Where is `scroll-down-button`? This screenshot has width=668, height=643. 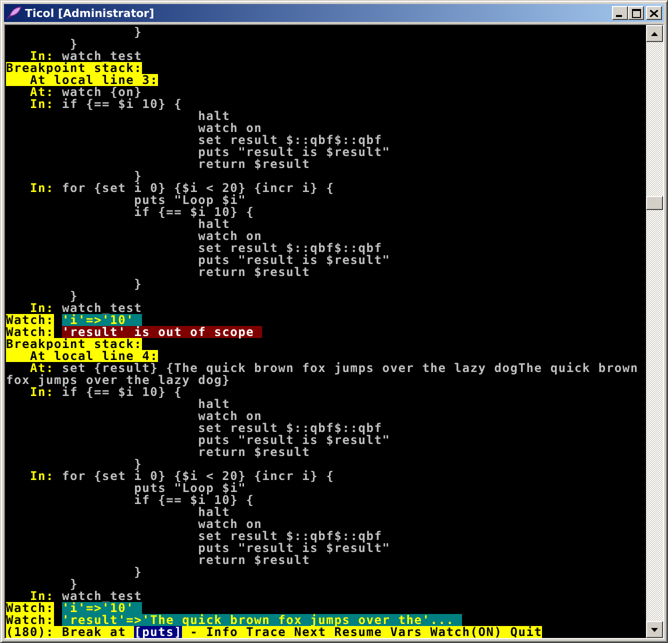 scroll-down-button is located at coordinates (654, 629).